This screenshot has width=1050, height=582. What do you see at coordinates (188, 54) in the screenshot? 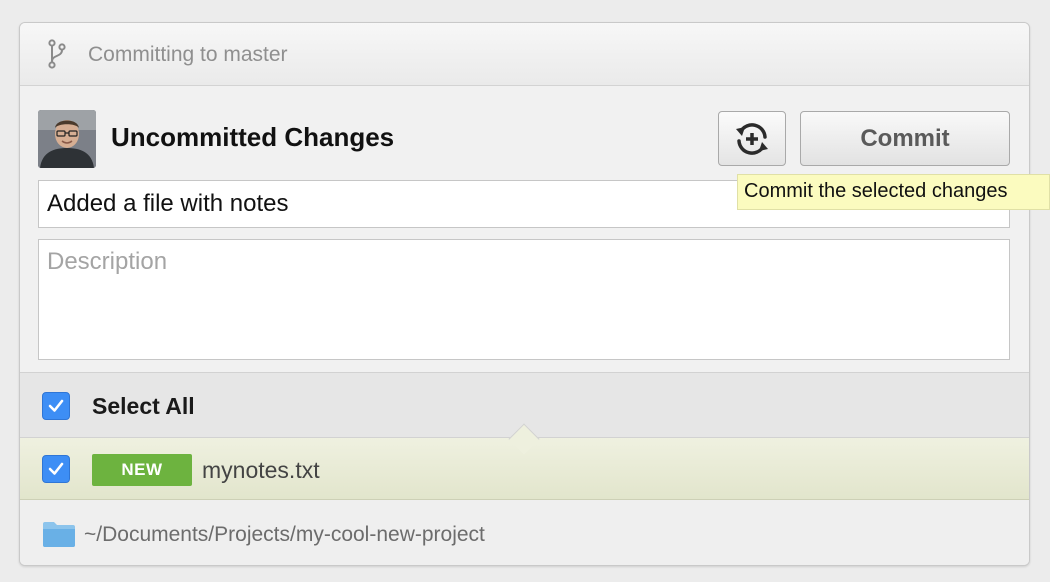
I see `branch-label: Committing to master` at bounding box center [188, 54].